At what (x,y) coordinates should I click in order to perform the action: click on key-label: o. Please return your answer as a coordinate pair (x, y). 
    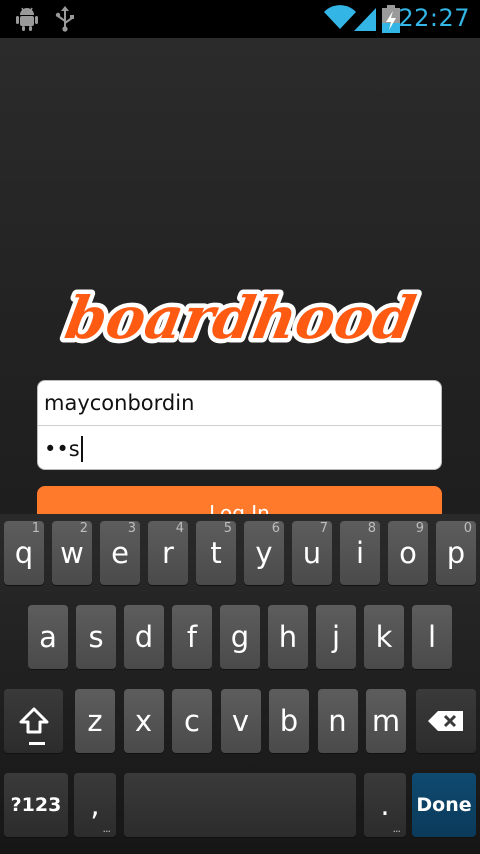
    Looking at the image, I should click on (408, 553).